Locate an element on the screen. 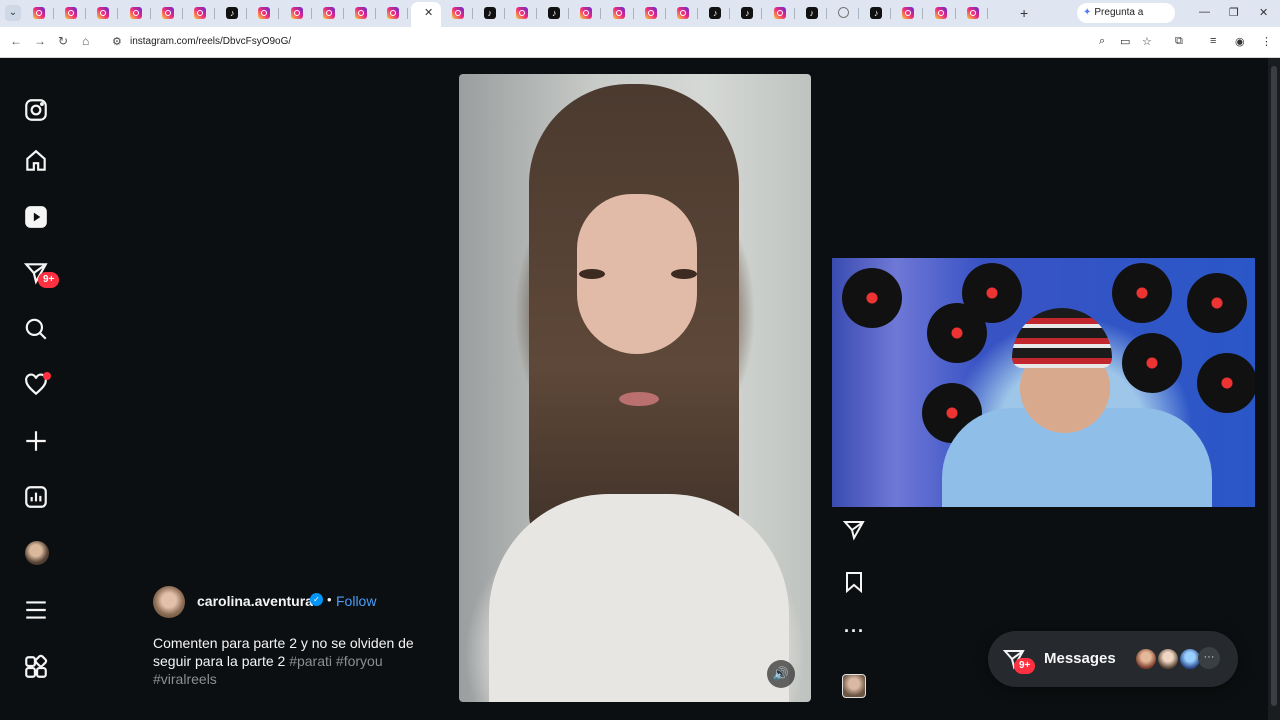  more-options-icon: ··· is located at coordinates (854, 631).